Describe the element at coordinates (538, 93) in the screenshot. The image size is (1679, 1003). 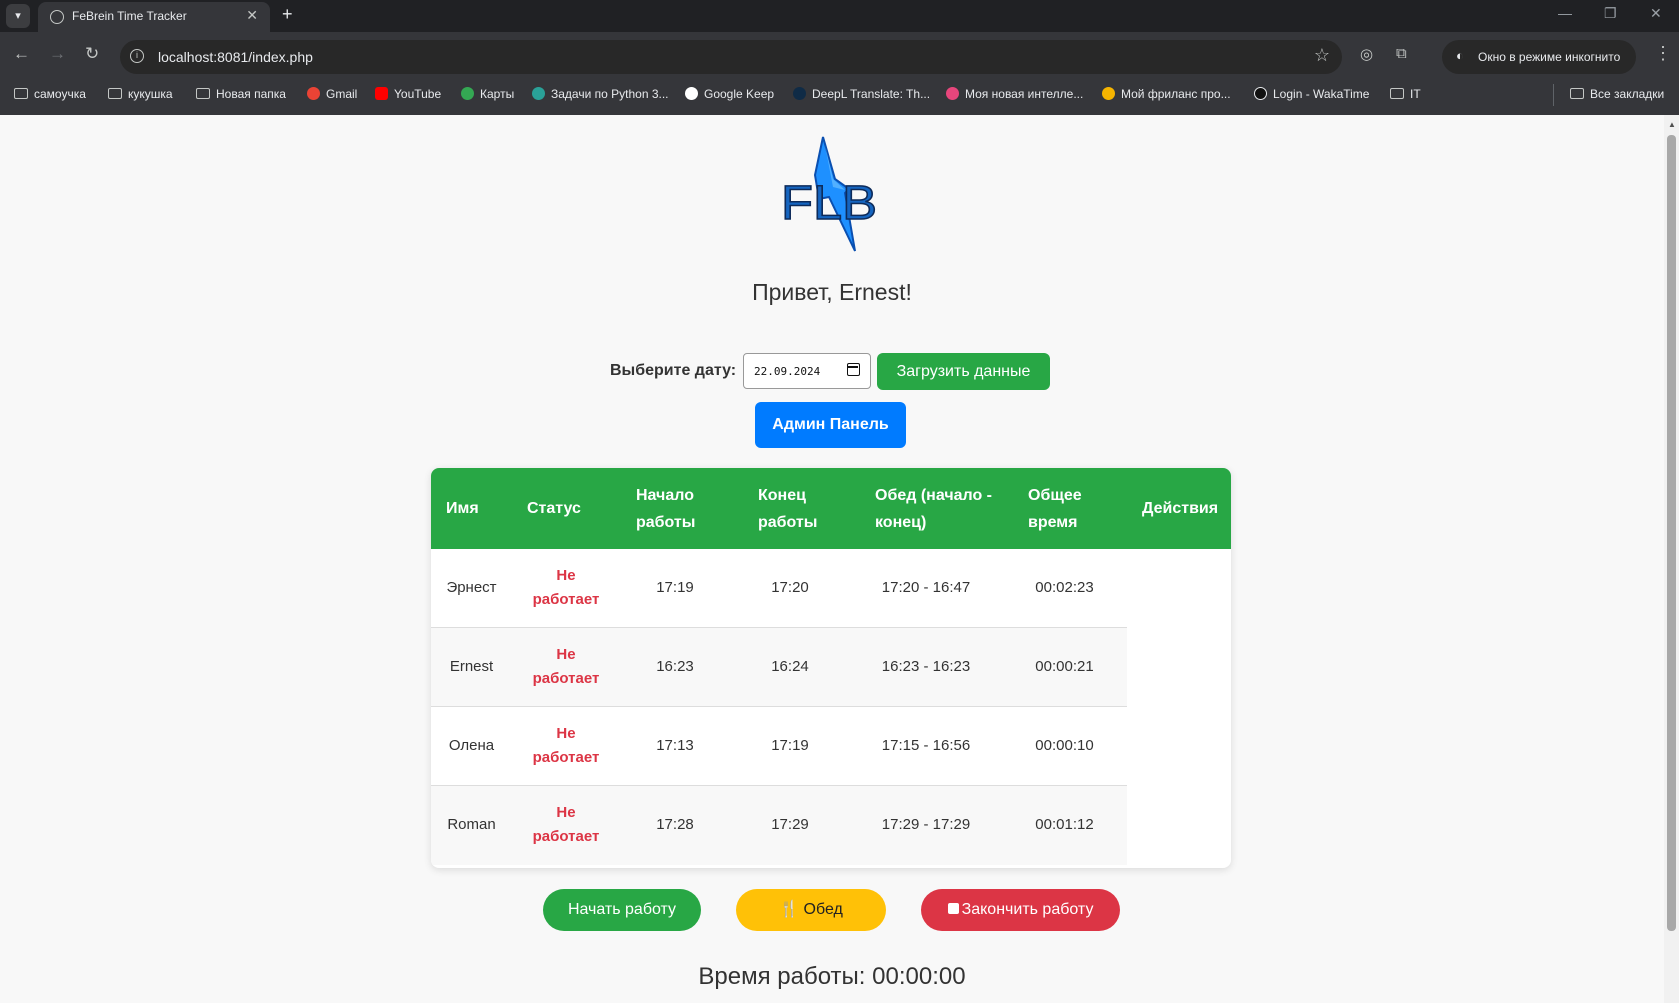
I see `python-tasks-icon` at that location.